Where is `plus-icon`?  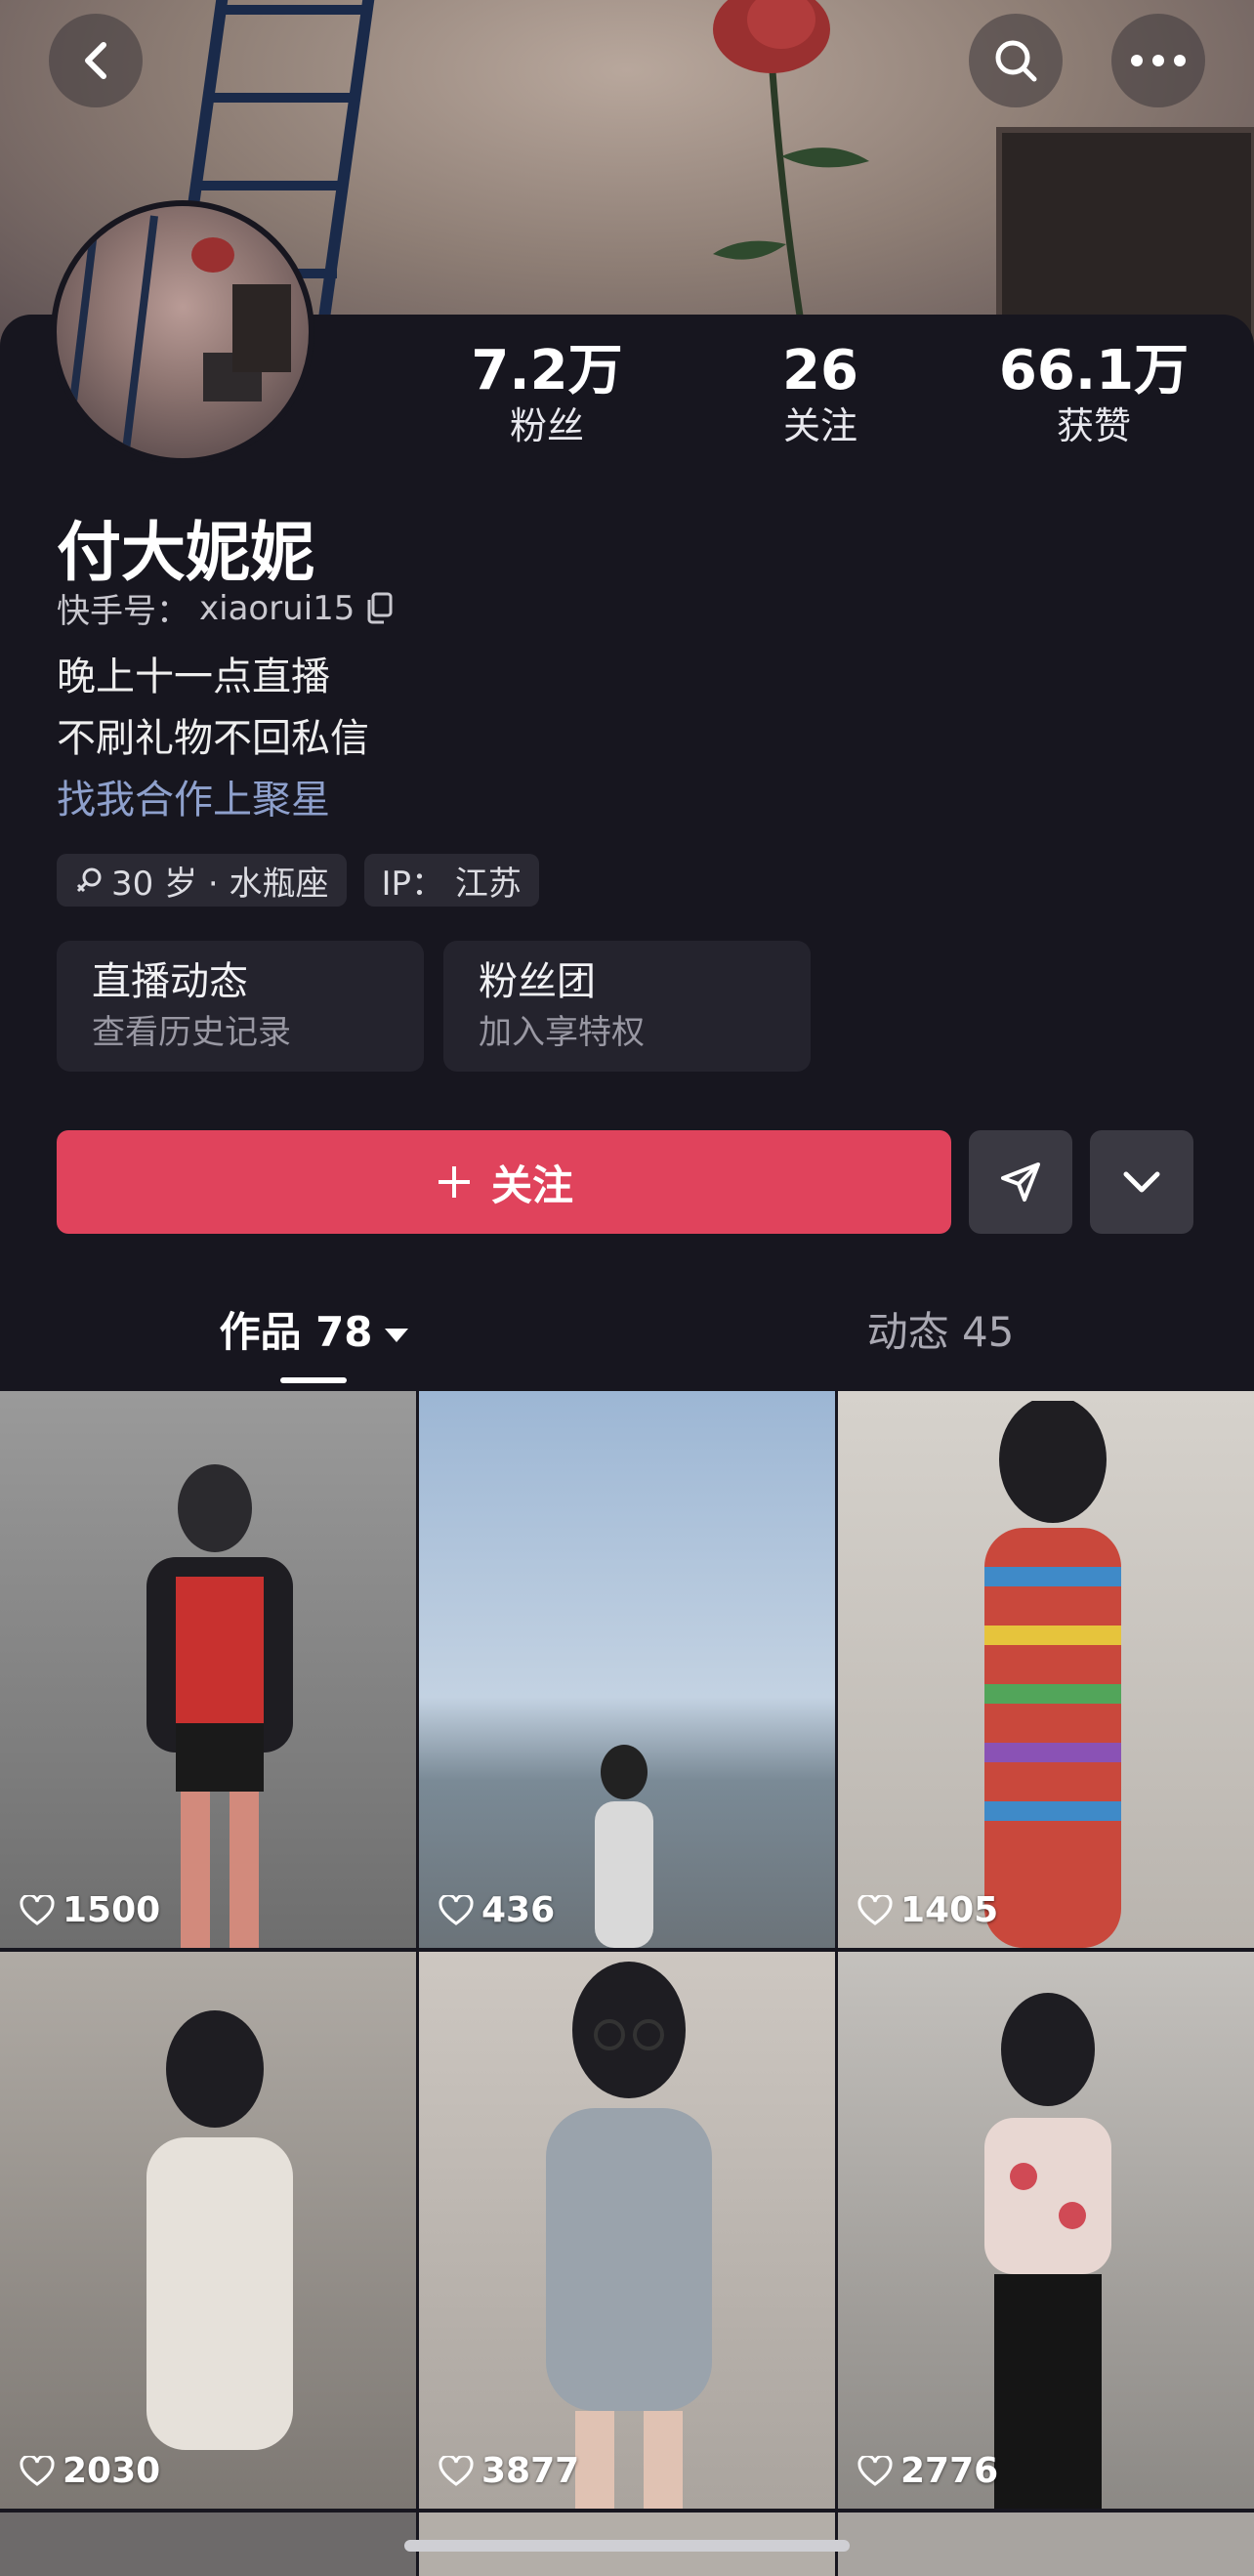 plus-icon is located at coordinates (454, 1182).